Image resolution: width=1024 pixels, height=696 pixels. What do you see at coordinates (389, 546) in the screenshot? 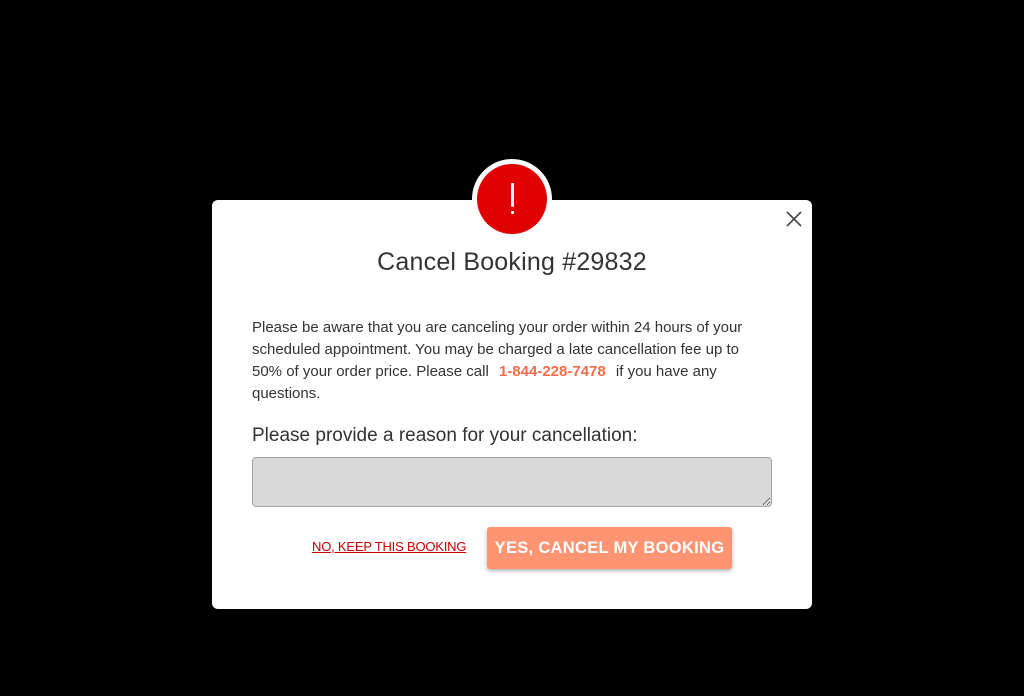
I see `keep-booking-link: NO, KEEP THIS BOOKING` at bounding box center [389, 546].